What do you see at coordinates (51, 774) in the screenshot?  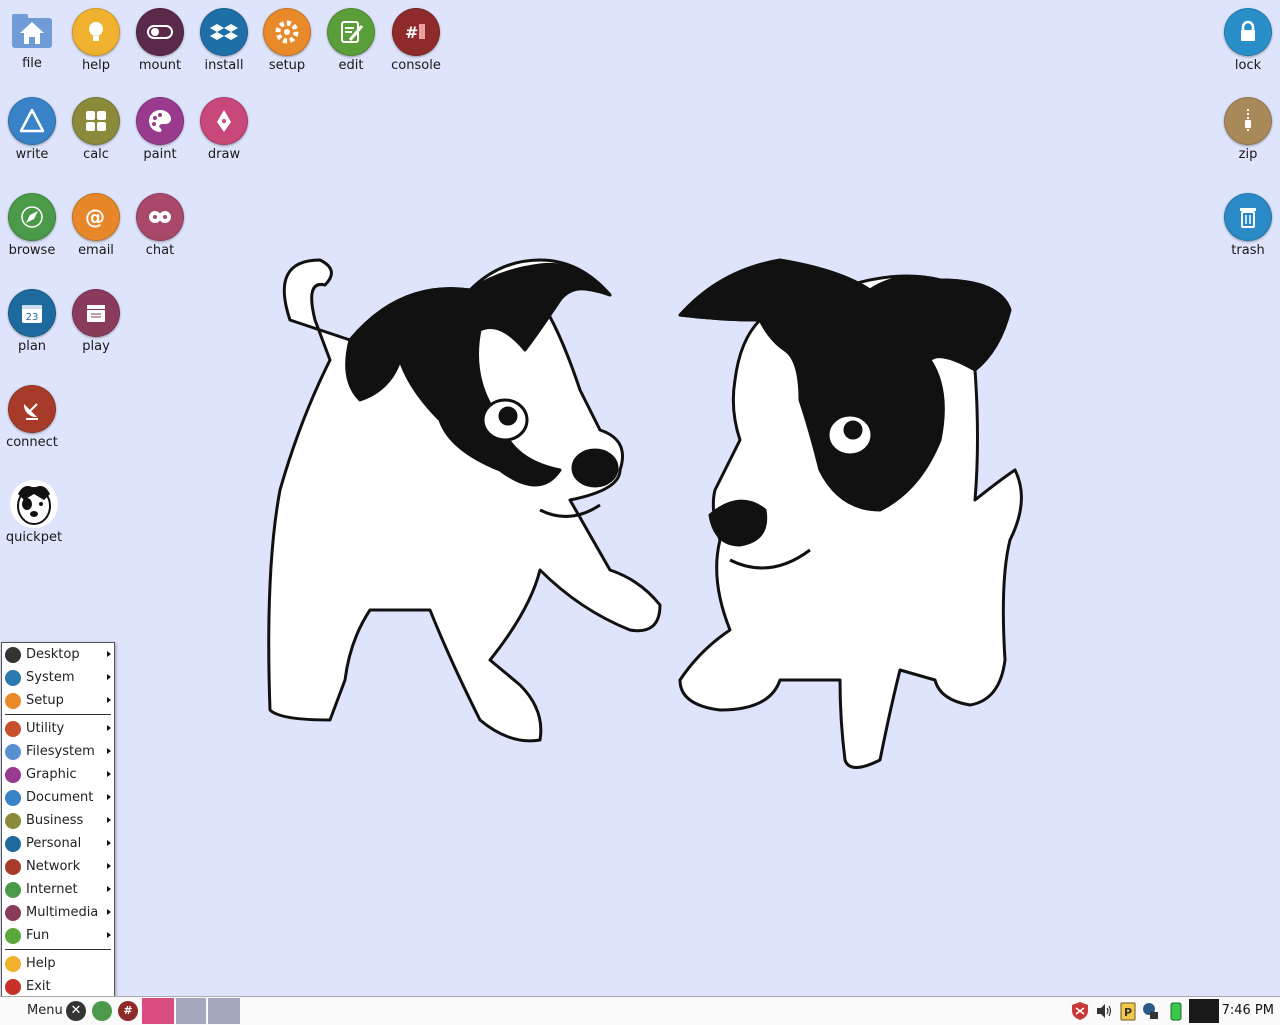 I see `menu-item-label: Graphic` at bounding box center [51, 774].